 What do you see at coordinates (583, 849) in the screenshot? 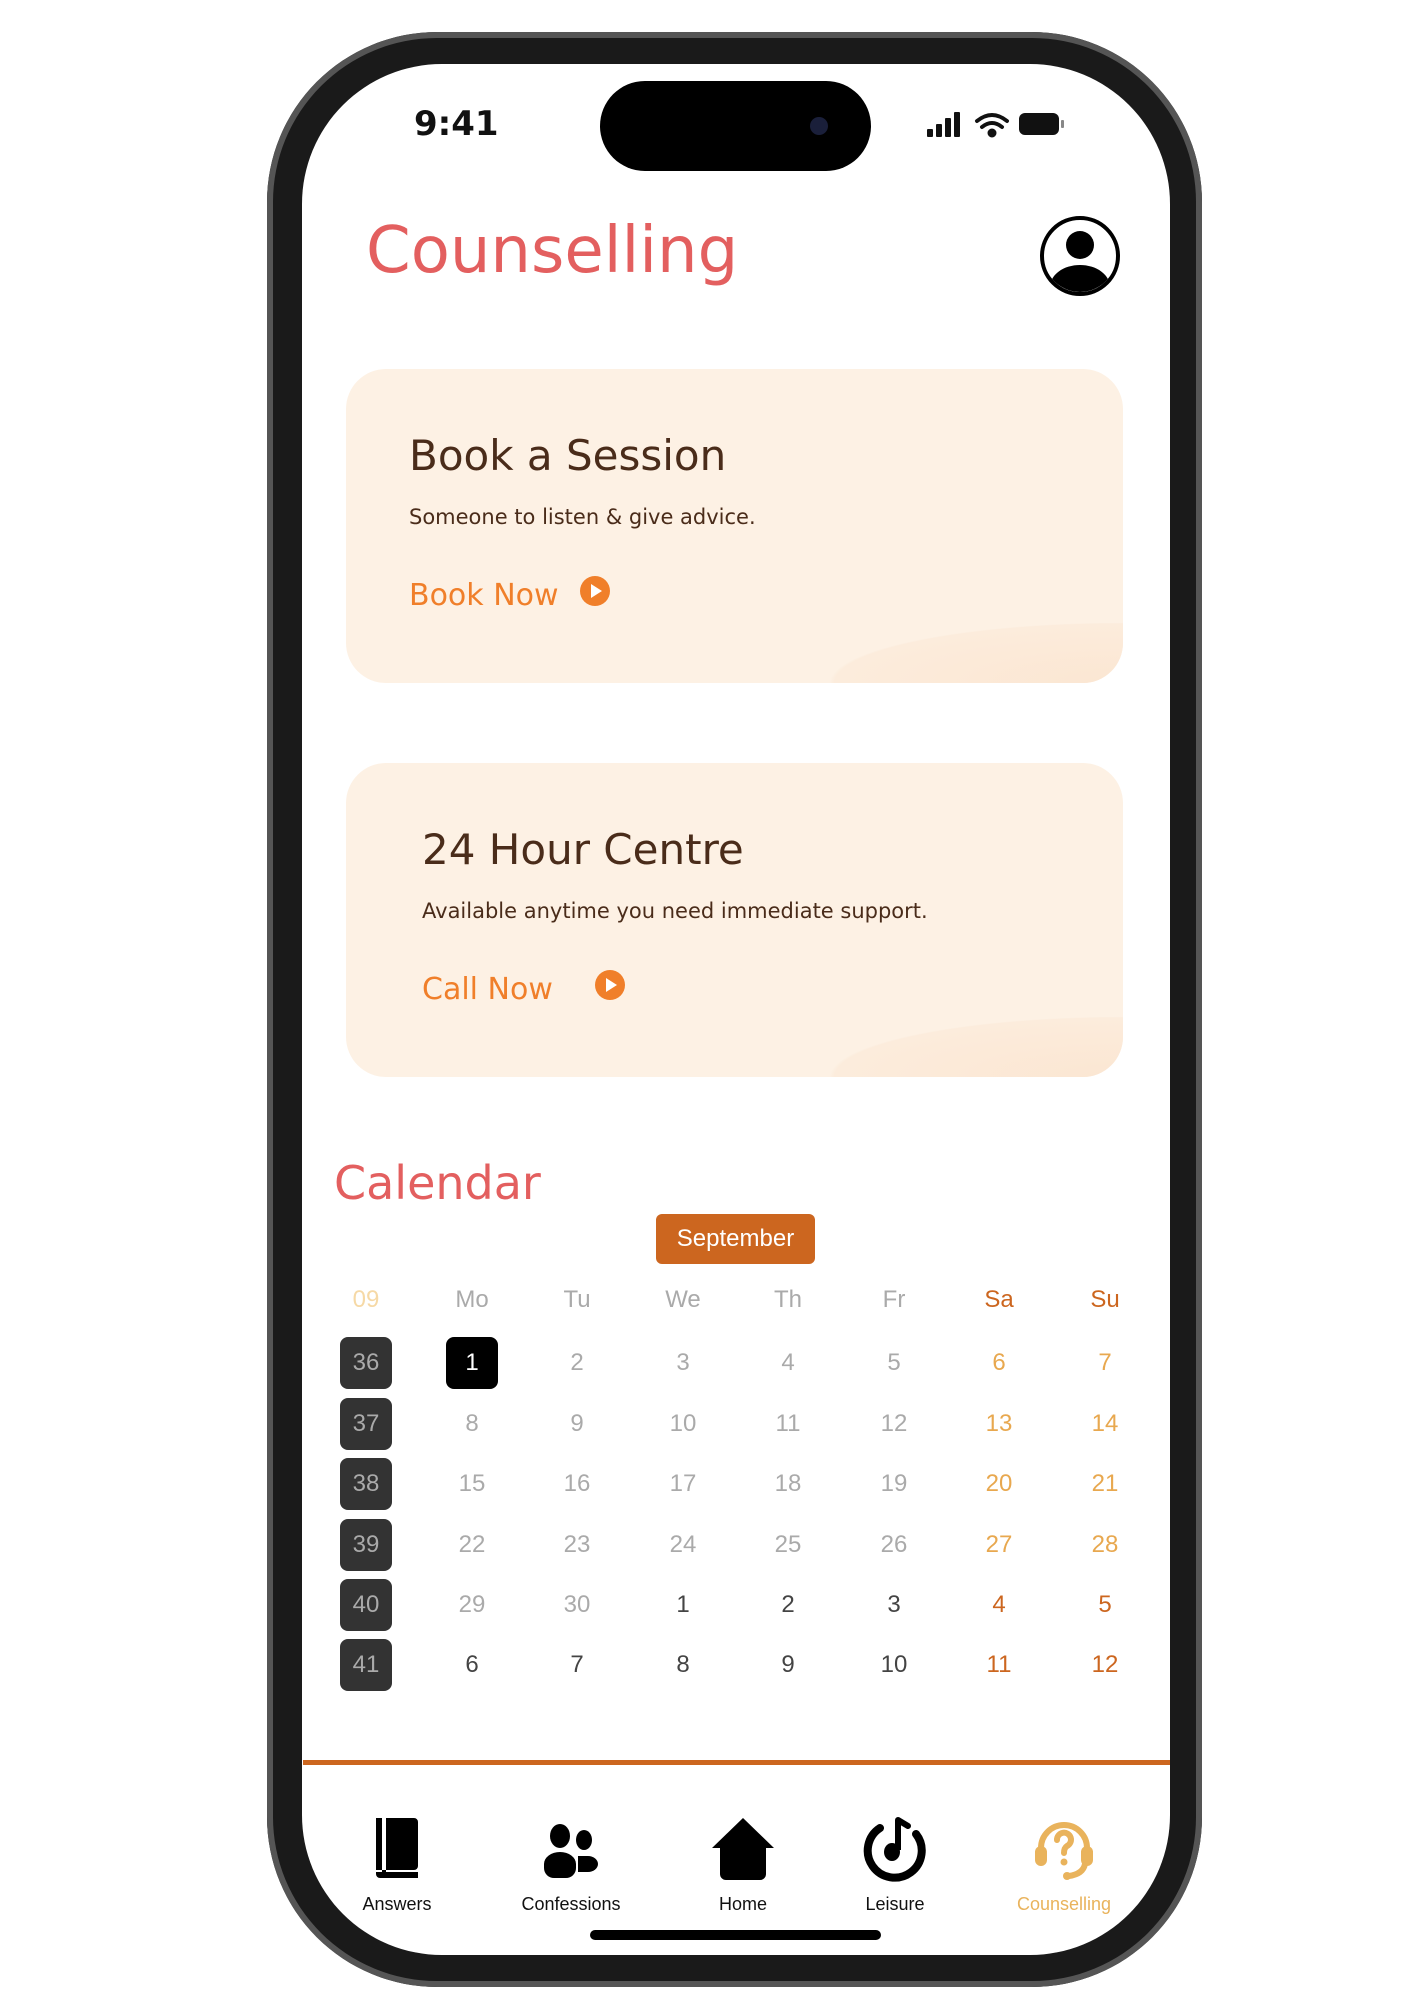
I see `card-title: 24 Hour Centre` at bounding box center [583, 849].